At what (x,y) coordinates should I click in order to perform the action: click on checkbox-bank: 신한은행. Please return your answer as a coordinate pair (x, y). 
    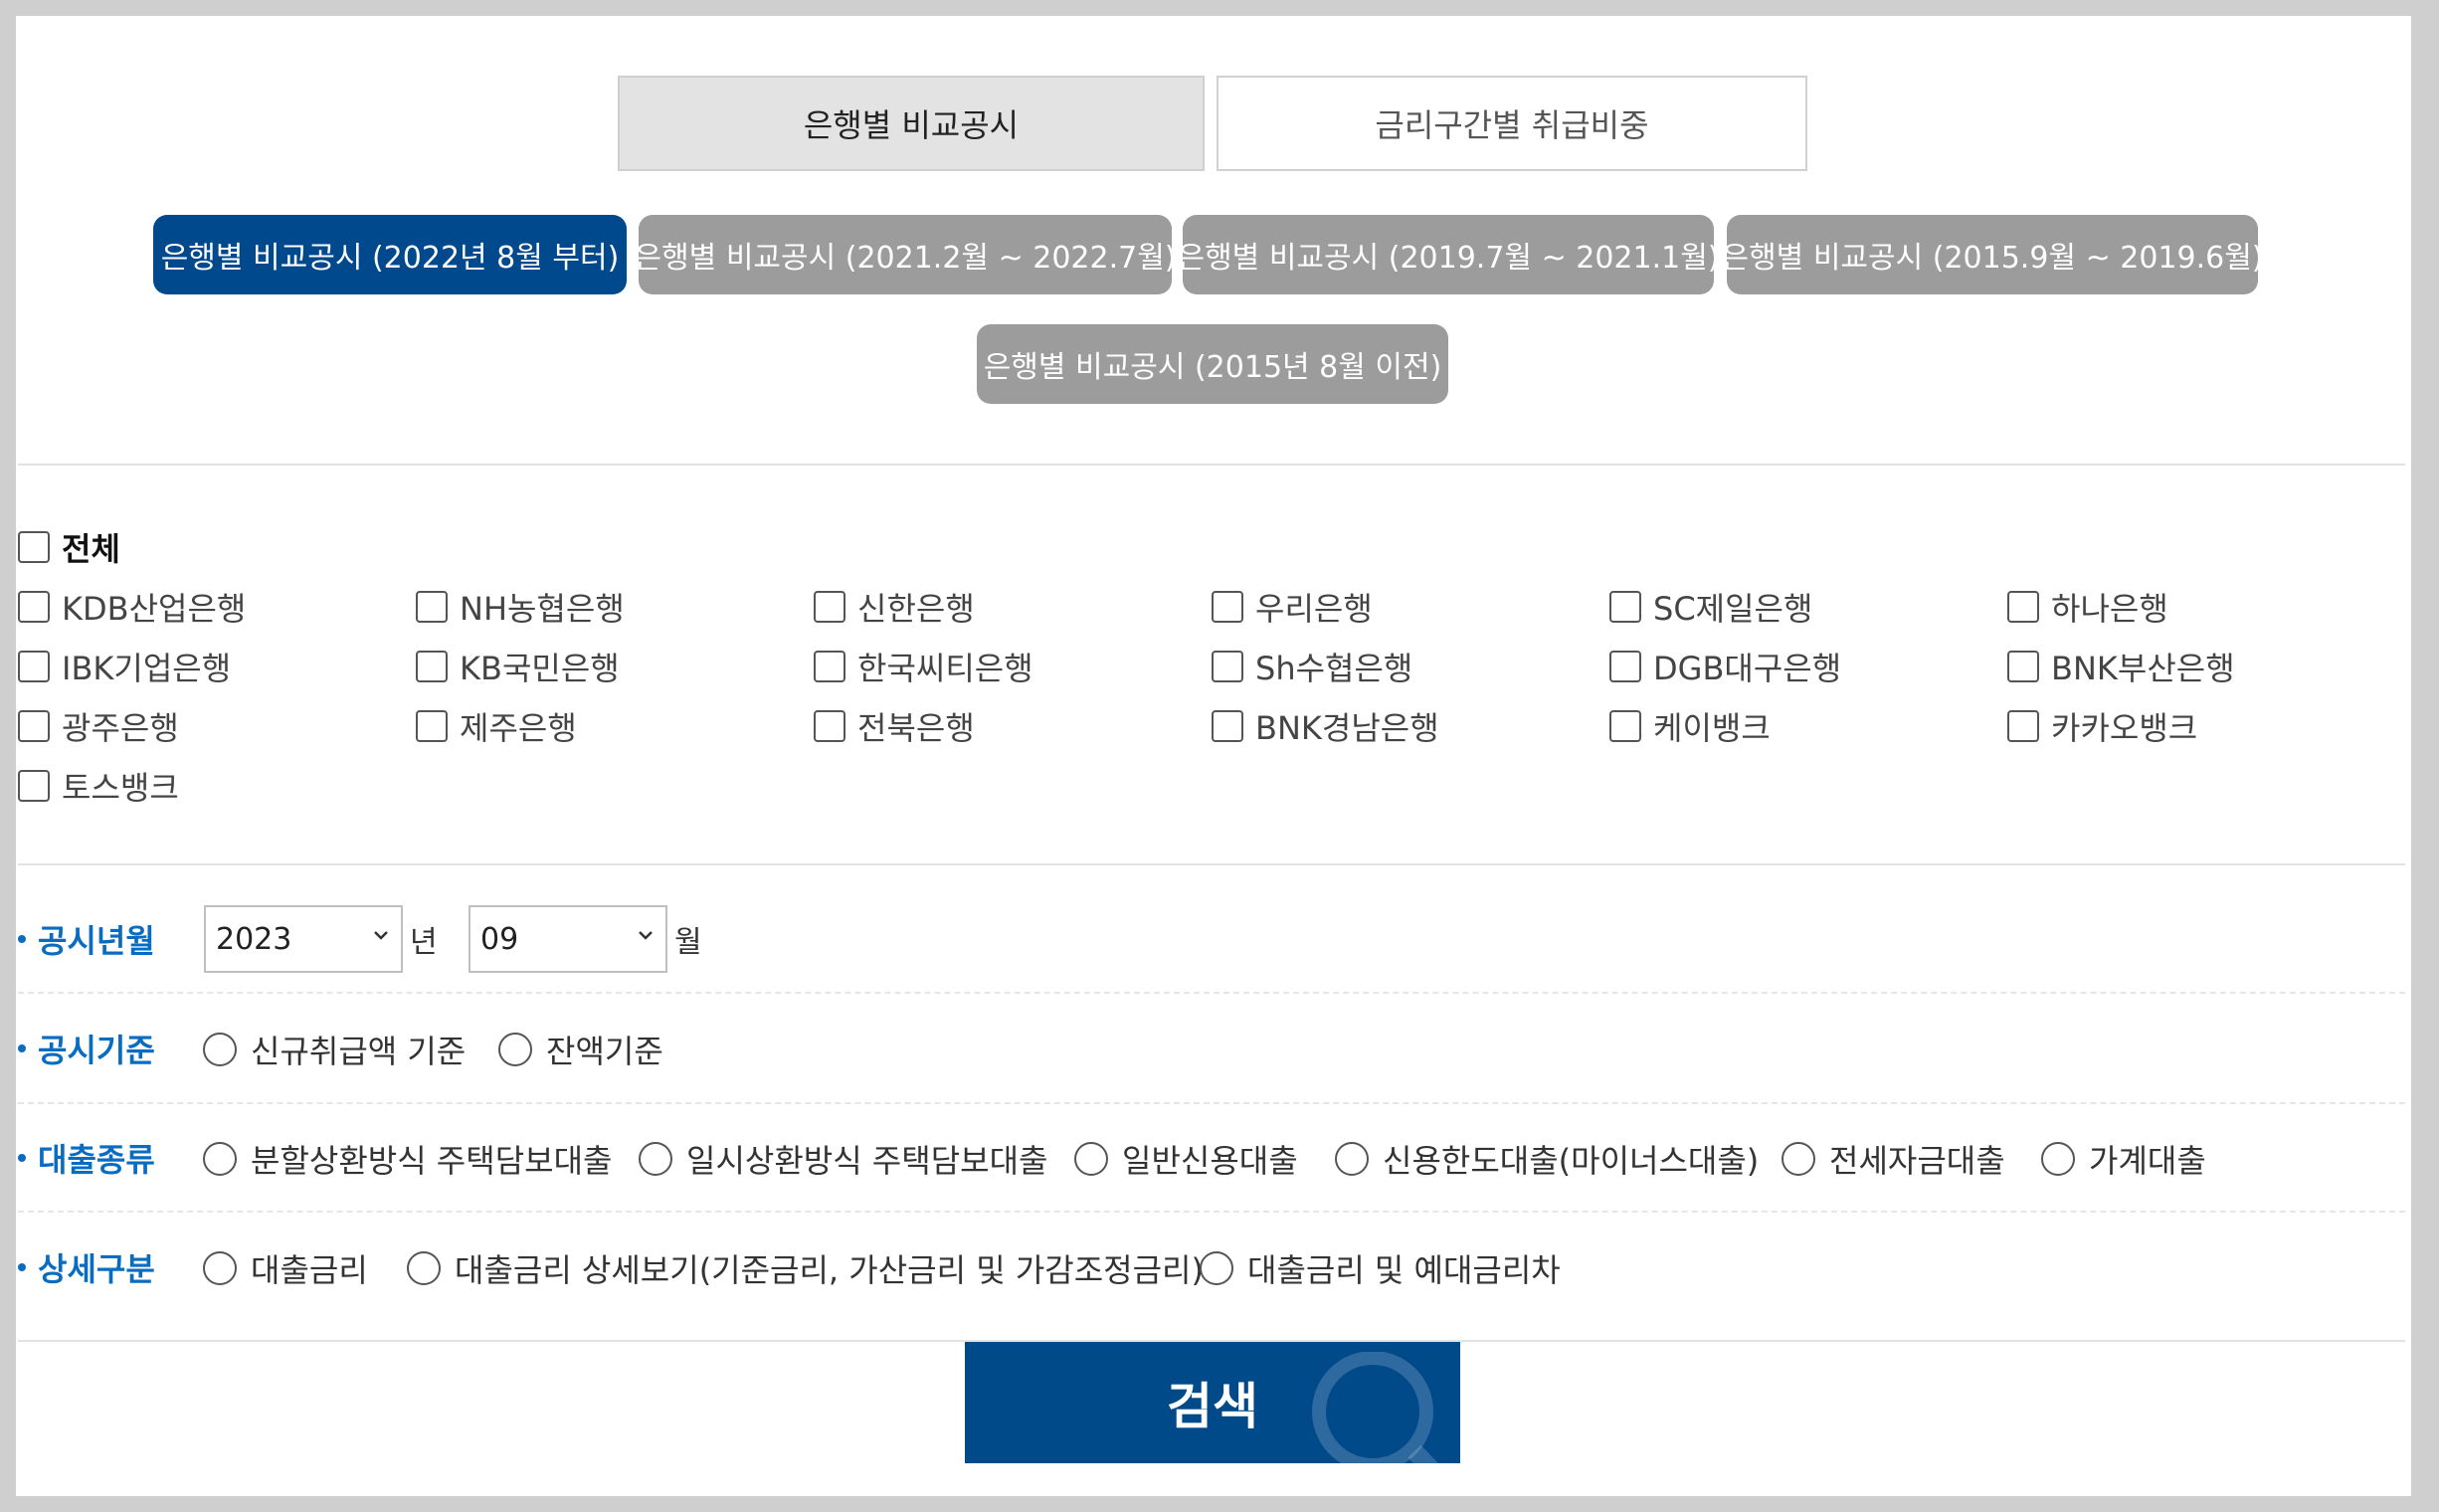
    Looking at the image, I should click on (894, 607).